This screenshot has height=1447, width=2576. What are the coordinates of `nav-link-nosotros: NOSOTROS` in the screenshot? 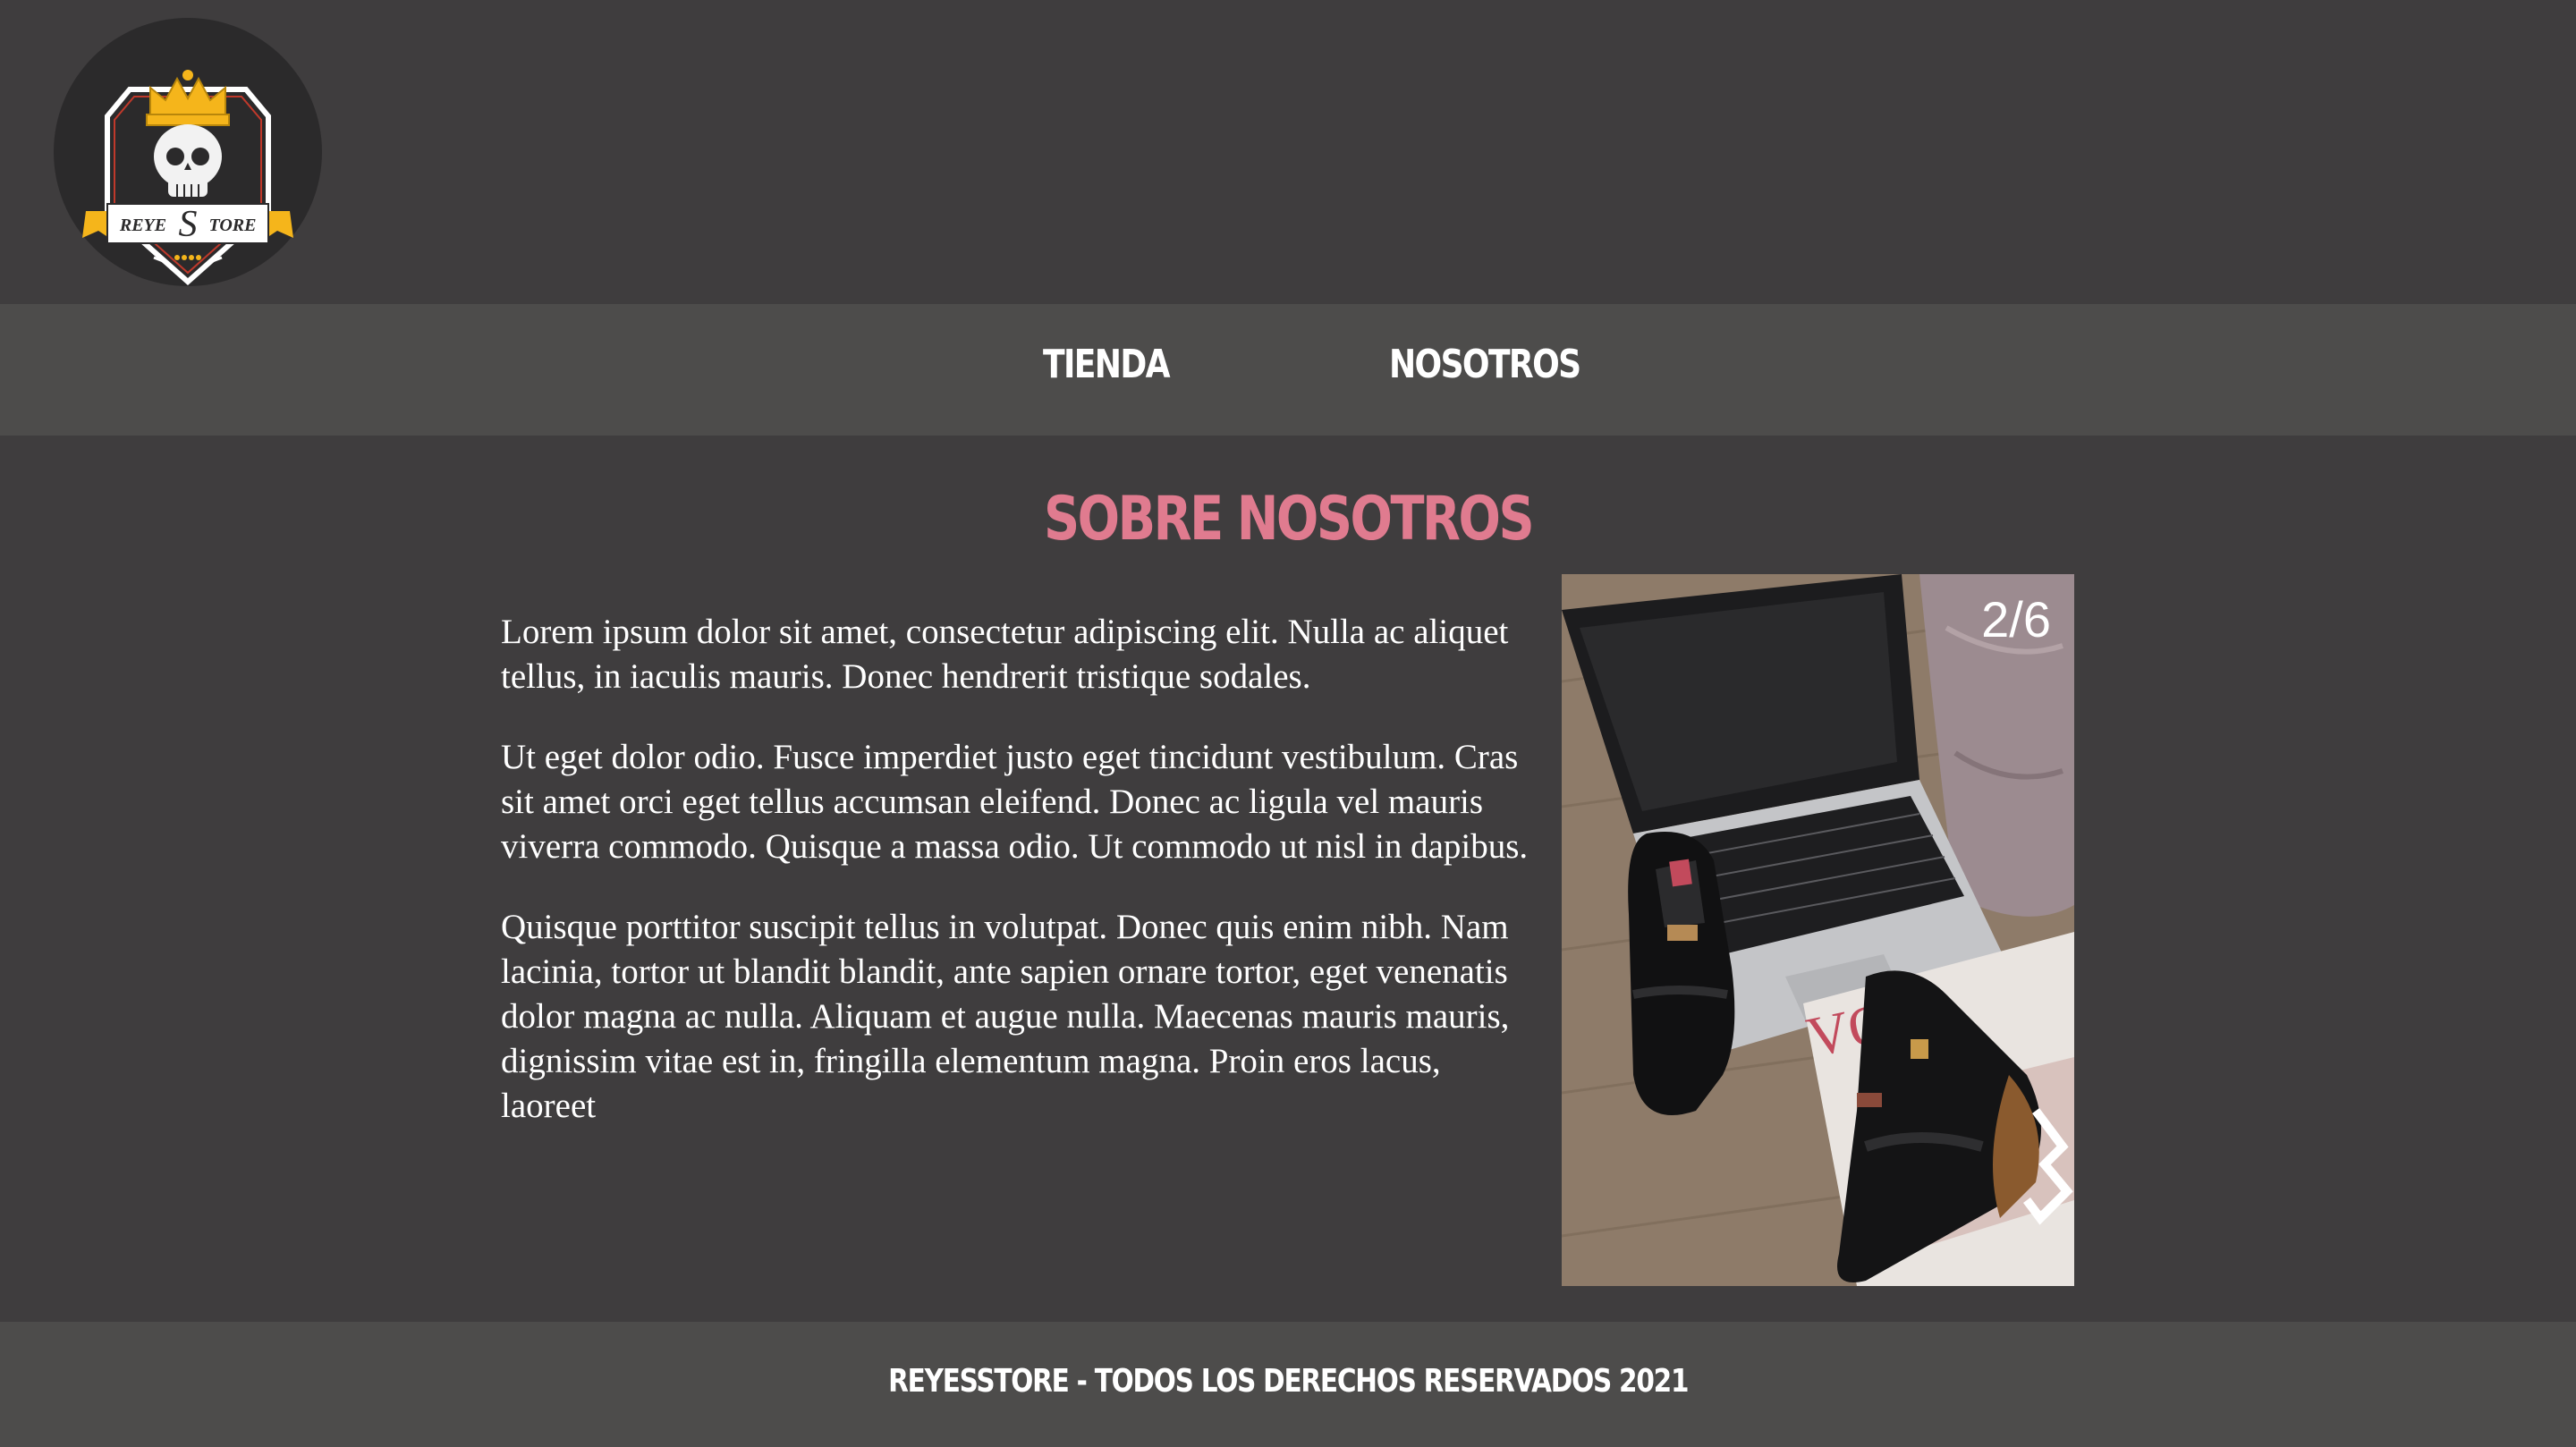 It's located at (1485, 364).